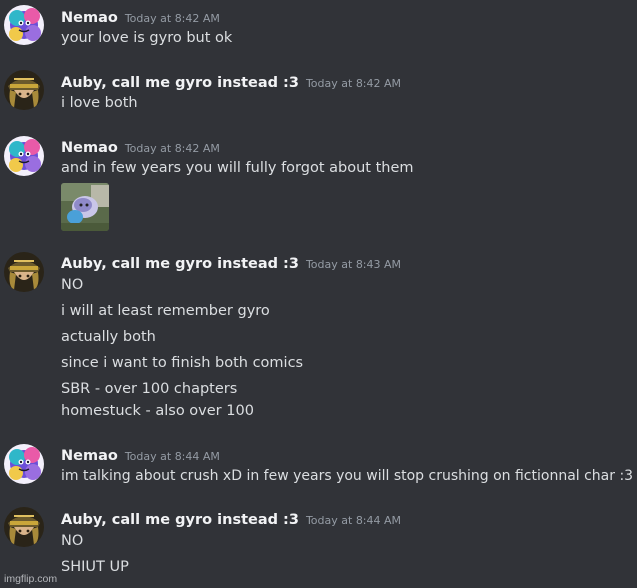 The height and width of the screenshot is (588, 637). Describe the element at coordinates (165, 311) in the screenshot. I see `message-text: i will at least remember gyro` at that location.